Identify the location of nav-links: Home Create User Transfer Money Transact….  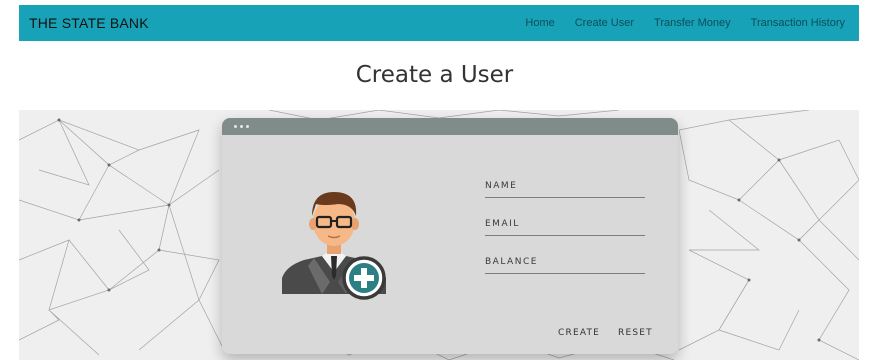
(687, 23).